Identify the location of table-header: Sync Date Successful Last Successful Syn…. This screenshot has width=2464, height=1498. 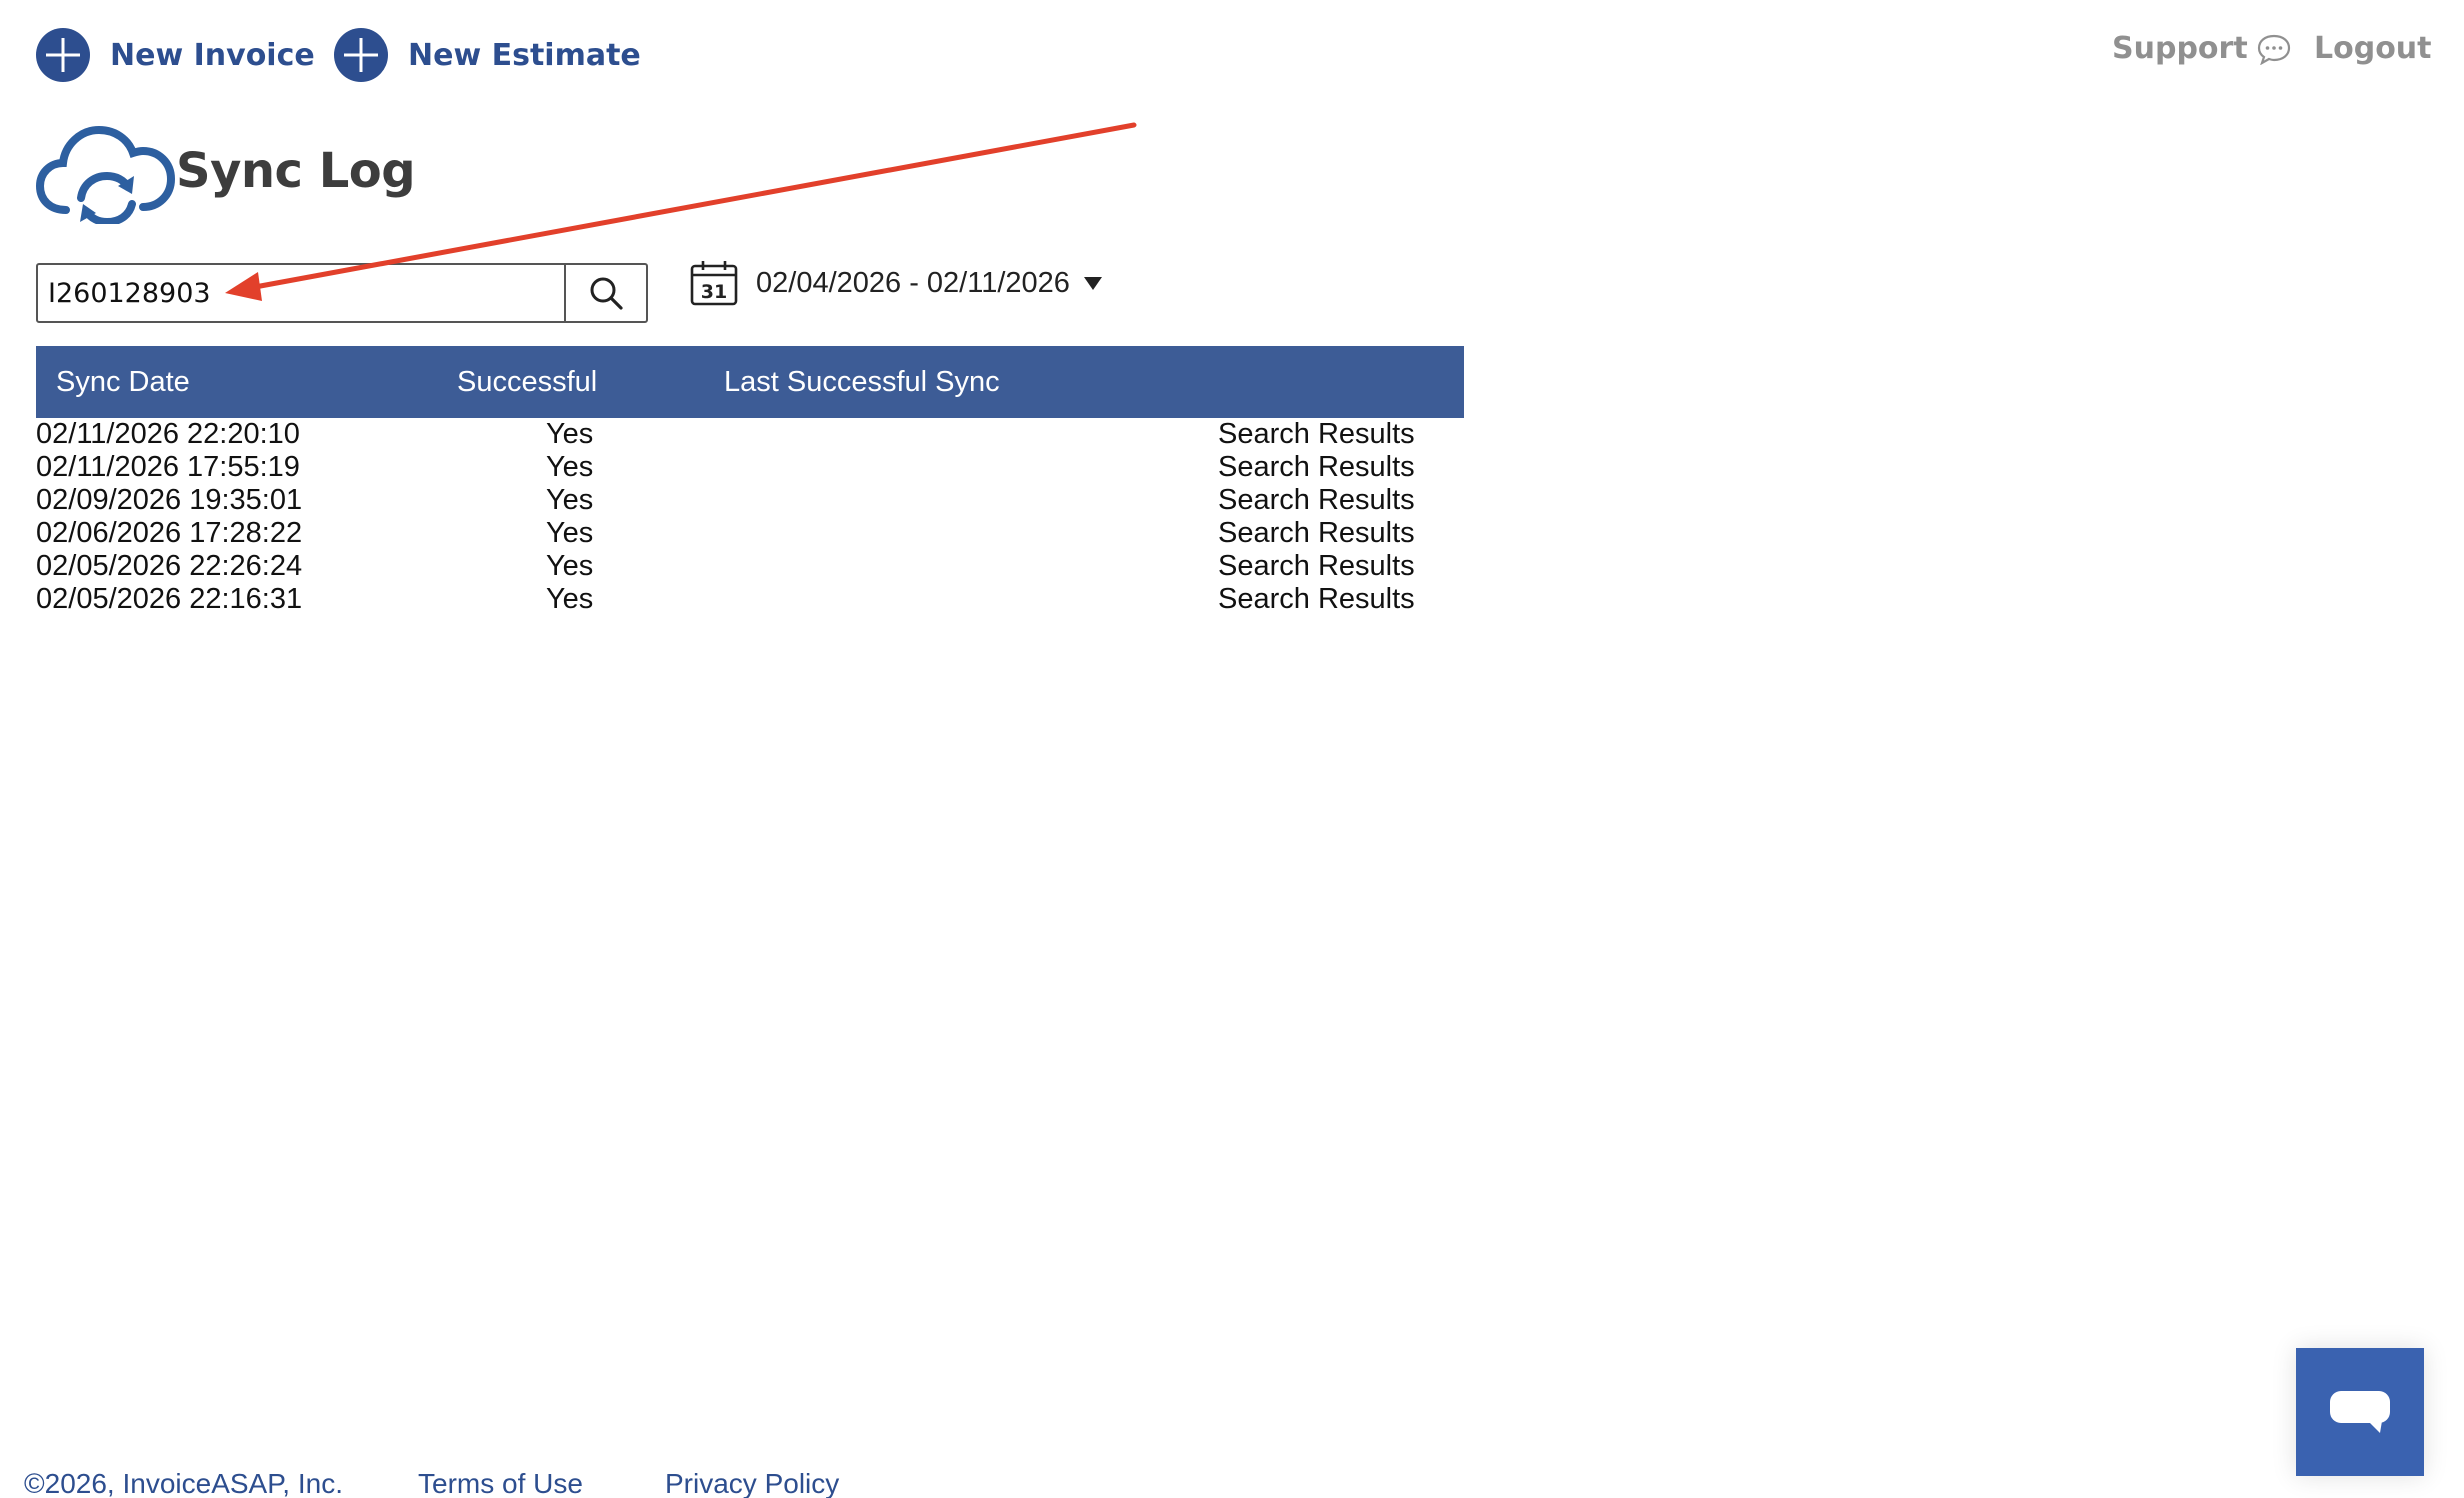
(750, 382).